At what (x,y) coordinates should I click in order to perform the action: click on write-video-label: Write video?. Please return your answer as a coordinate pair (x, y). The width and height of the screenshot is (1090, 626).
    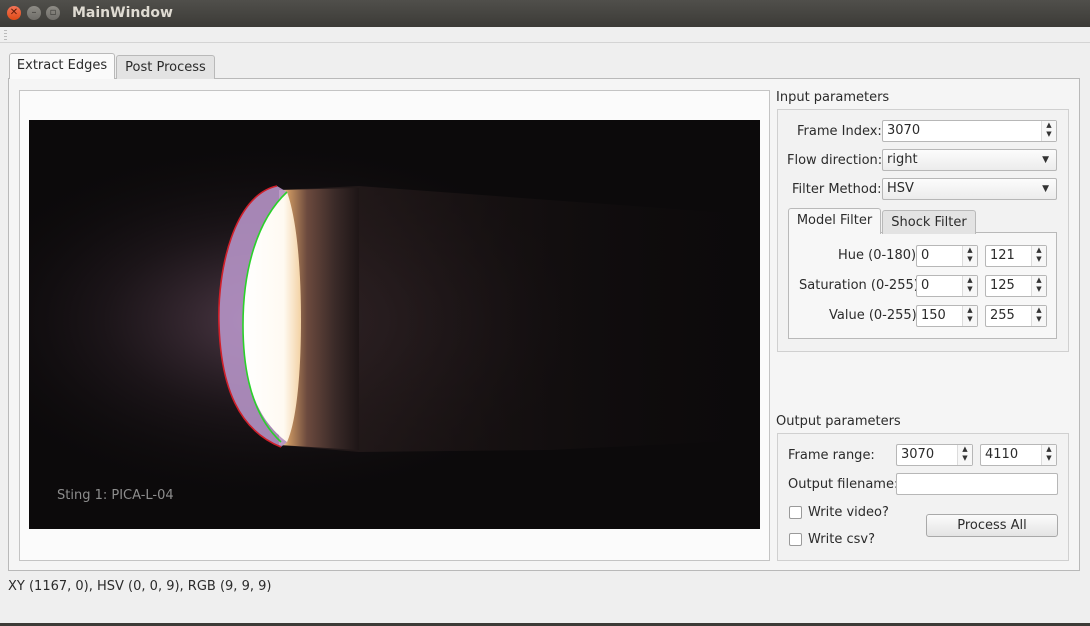
    Looking at the image, I should click on (848, 512).